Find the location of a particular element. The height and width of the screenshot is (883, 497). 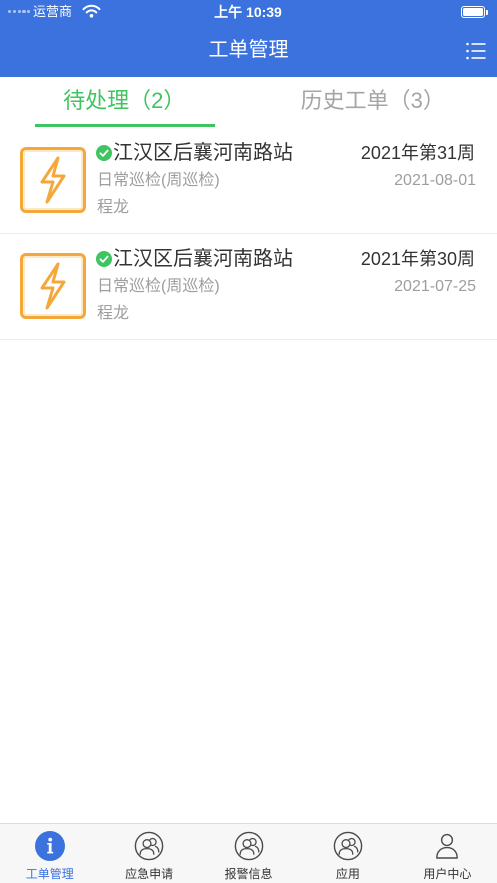

order-date: 2021-07-25 is located at coordinates (435, 286).